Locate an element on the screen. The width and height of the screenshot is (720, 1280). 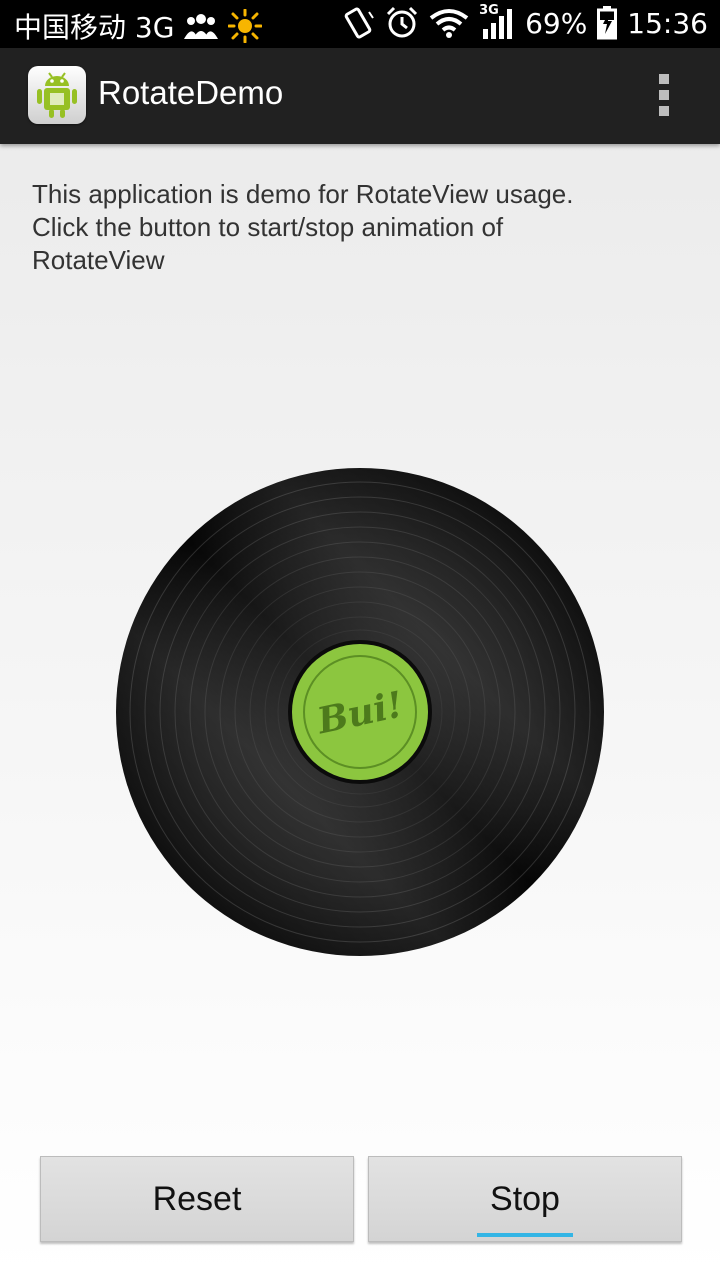
battery-charging-icon is located at coordinates (607, 23).